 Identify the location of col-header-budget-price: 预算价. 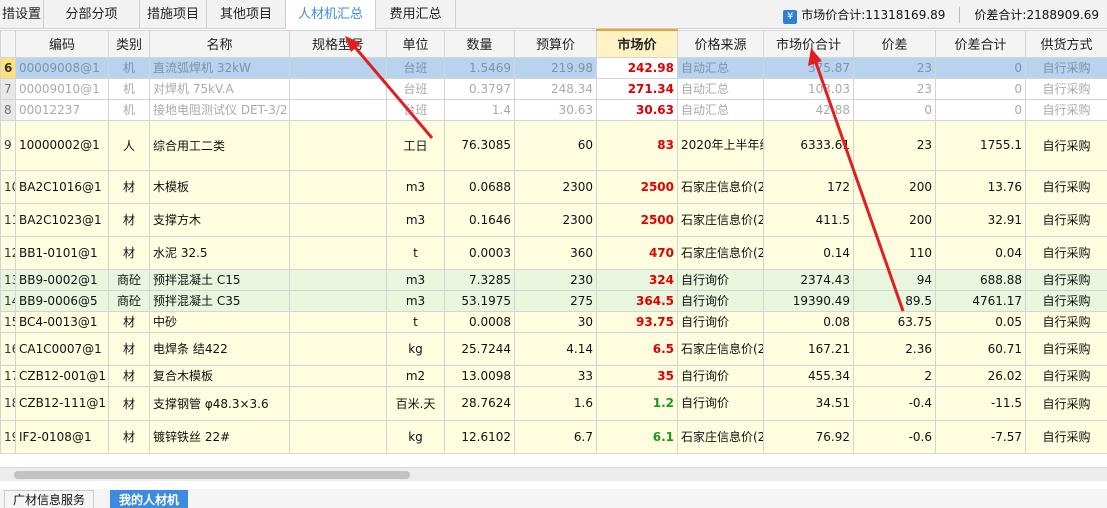
(555, 43).